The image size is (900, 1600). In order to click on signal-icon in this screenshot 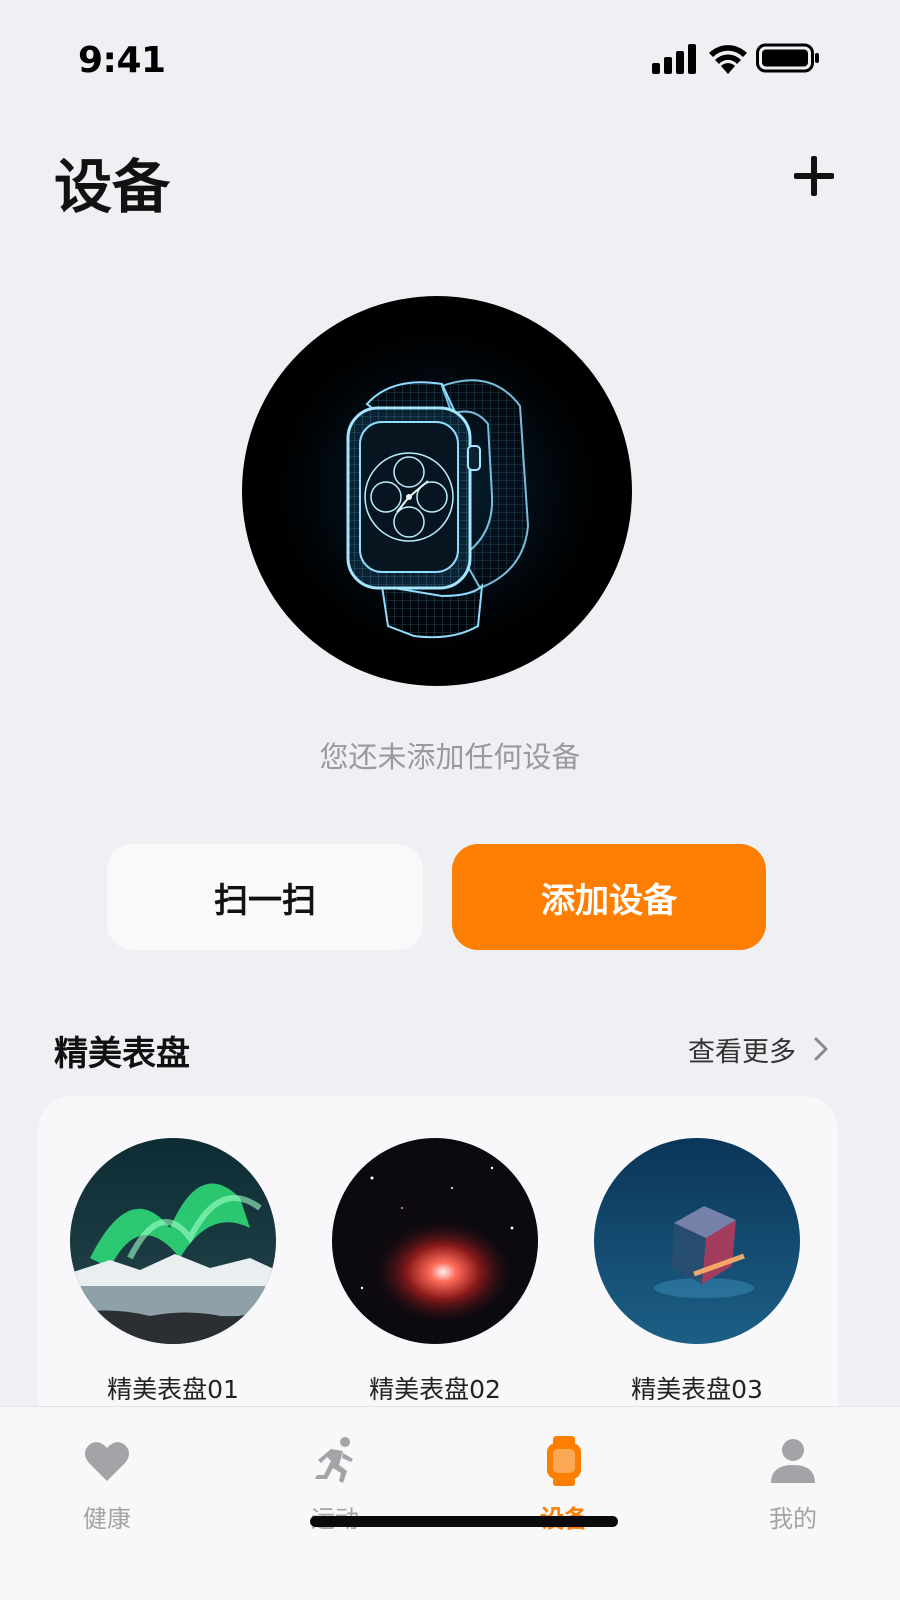, I will do `click(674, 59)`.